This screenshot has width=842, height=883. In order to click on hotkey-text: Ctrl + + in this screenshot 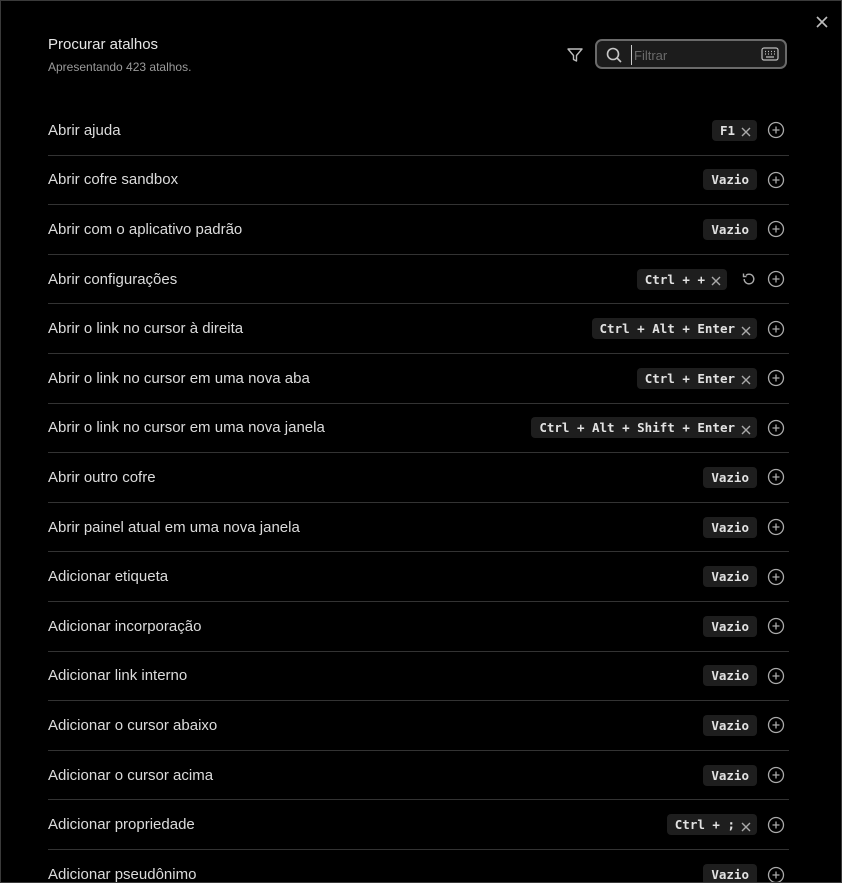, I will do `click(674, 279)`.